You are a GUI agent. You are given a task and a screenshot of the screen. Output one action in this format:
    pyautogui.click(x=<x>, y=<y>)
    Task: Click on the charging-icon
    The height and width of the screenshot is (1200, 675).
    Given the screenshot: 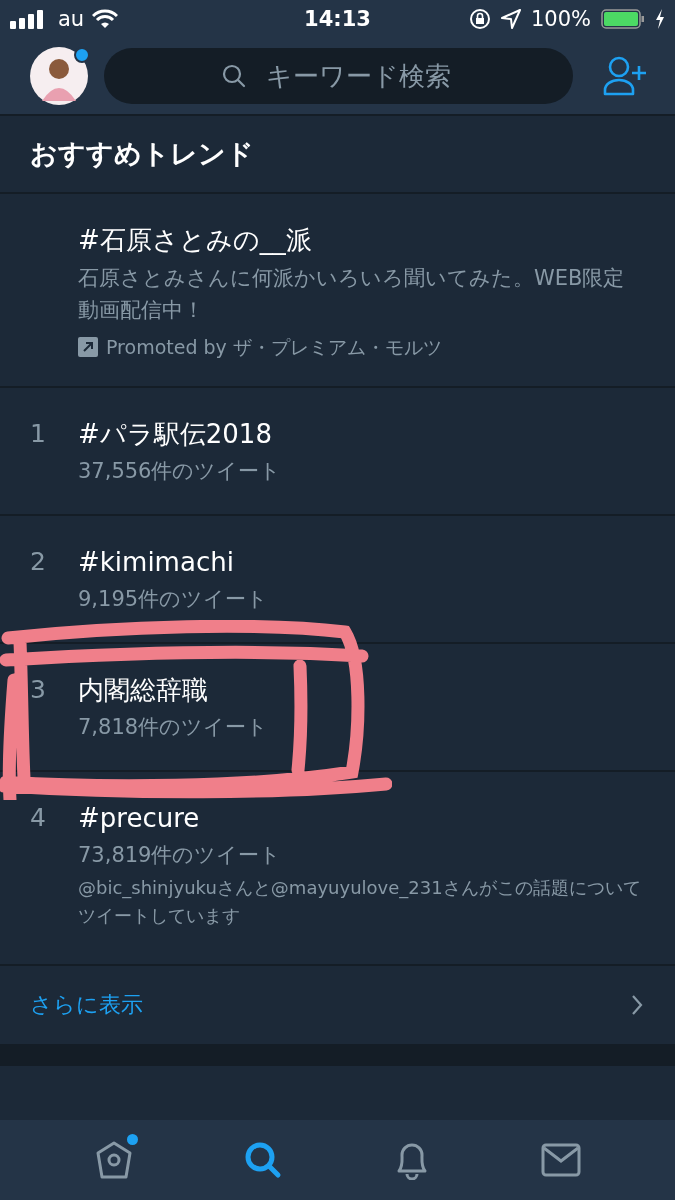 What is the action you would take?
    pyautogui.click(x=660, y=19)
    